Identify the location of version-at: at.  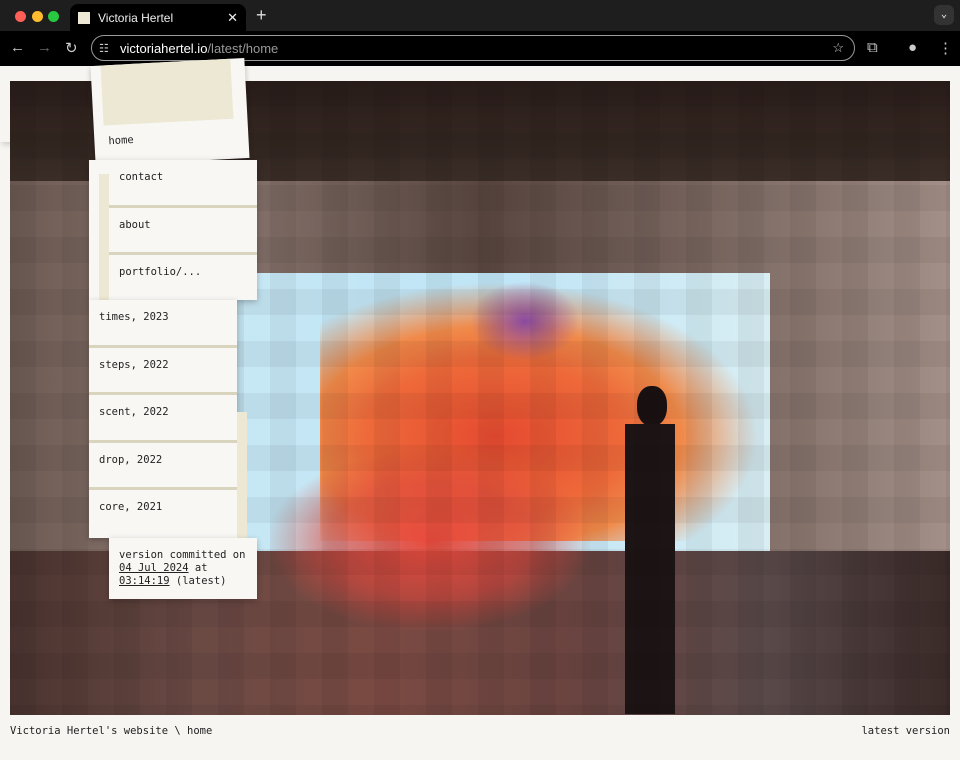
(201, 568).